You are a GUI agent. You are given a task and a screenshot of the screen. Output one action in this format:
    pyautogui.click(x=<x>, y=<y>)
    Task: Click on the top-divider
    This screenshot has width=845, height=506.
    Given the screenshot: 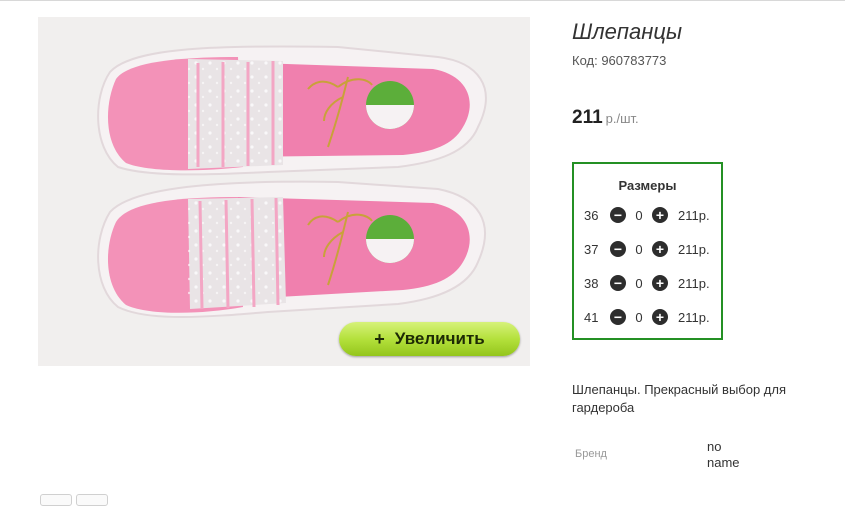 What is the action you would take?
    pyautogui.click(x=422, y=0)
    